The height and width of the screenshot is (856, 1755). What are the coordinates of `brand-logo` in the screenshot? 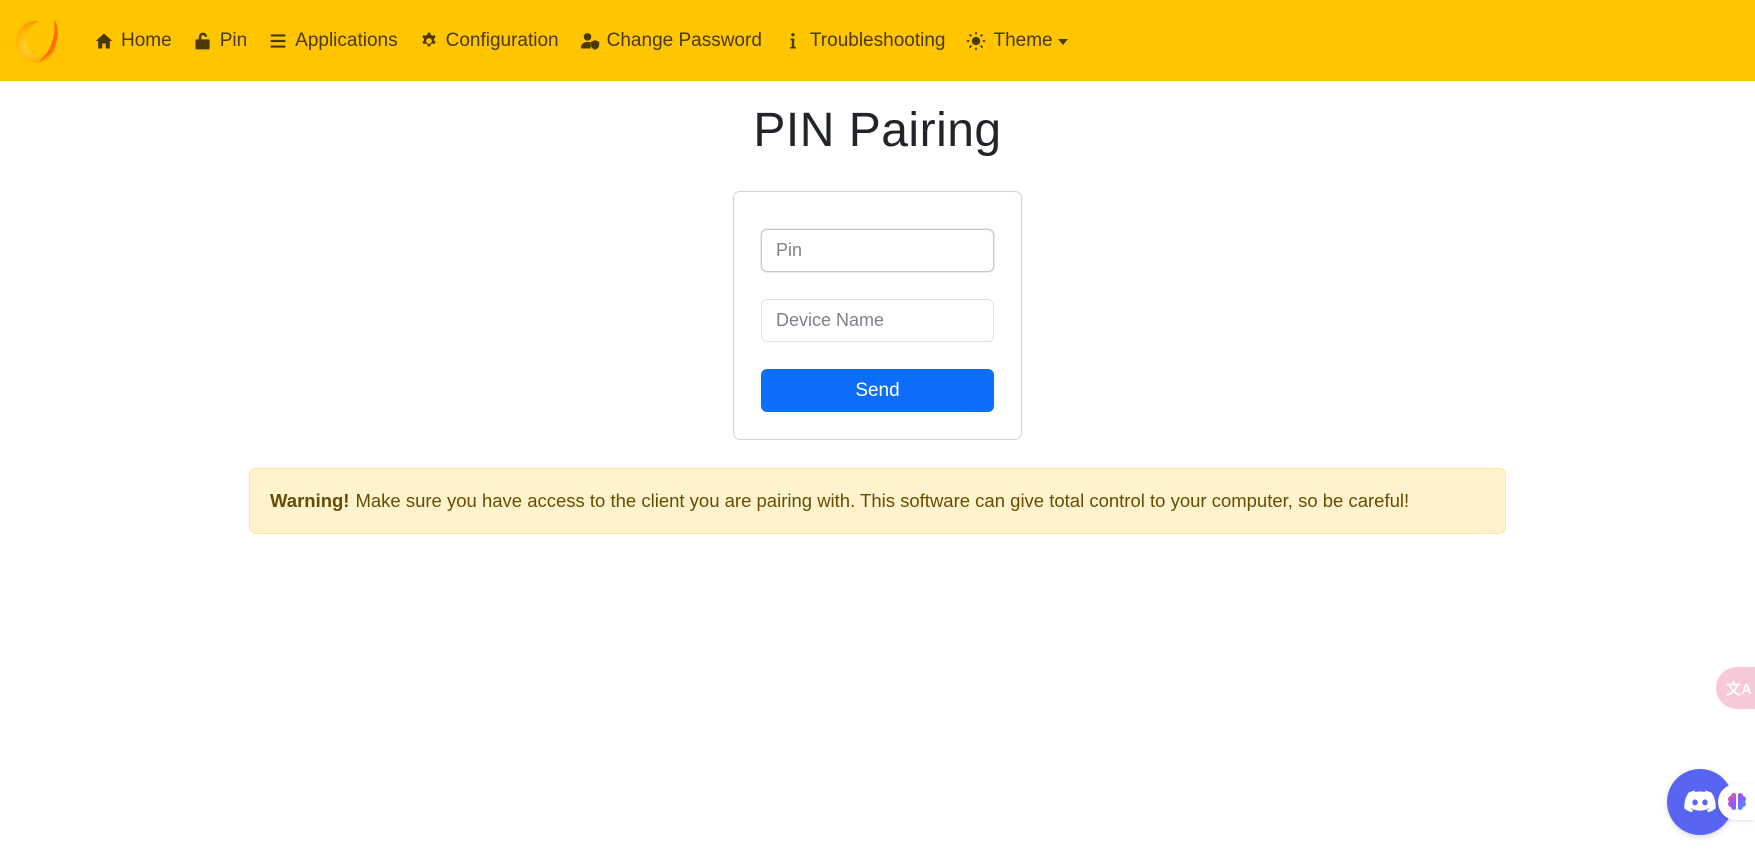 It's located at (38, 40).